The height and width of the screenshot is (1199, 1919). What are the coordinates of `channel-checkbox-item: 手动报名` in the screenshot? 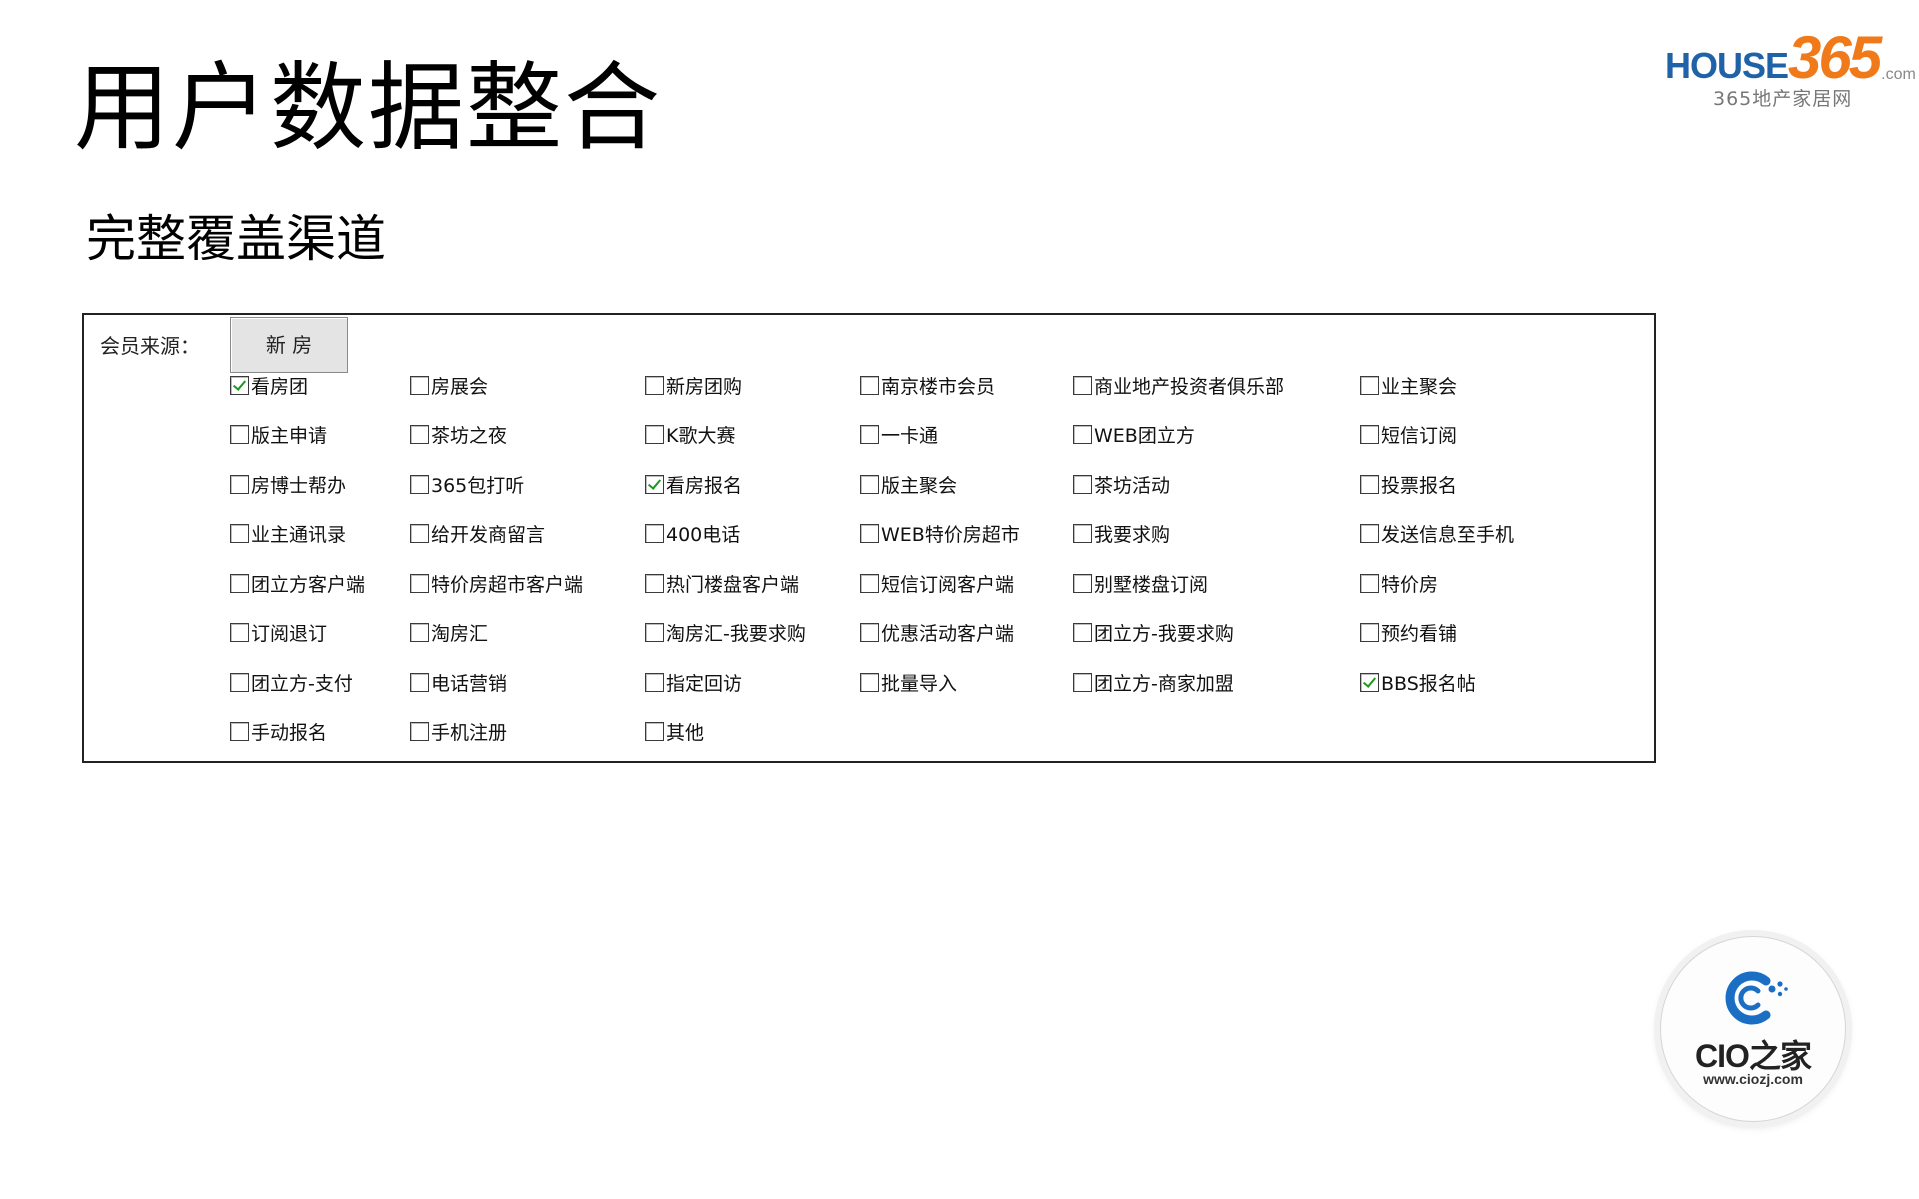 It's located at (278, 732).